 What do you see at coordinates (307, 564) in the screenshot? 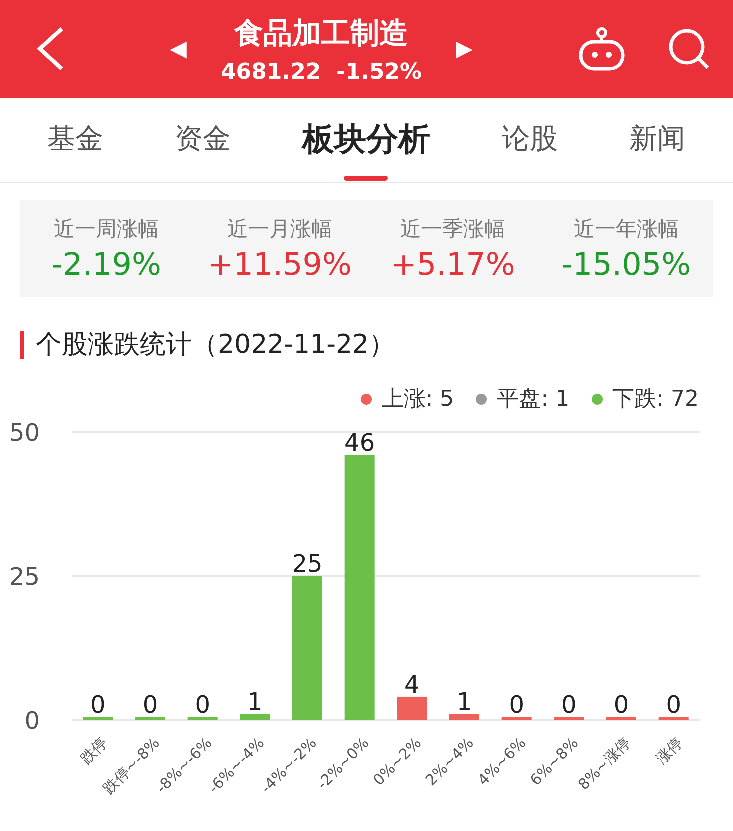
I see `value-label: 25` at bounding box center [307, 564].